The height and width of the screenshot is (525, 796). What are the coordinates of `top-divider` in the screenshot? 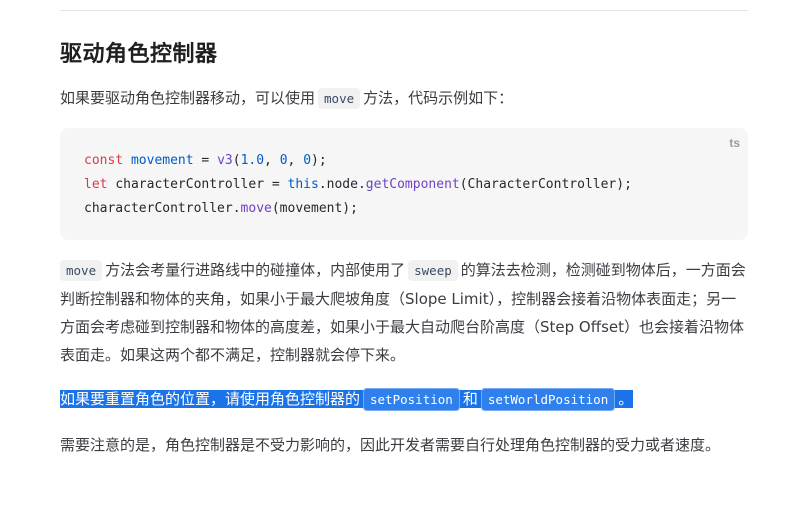 It's located at (404, 10).